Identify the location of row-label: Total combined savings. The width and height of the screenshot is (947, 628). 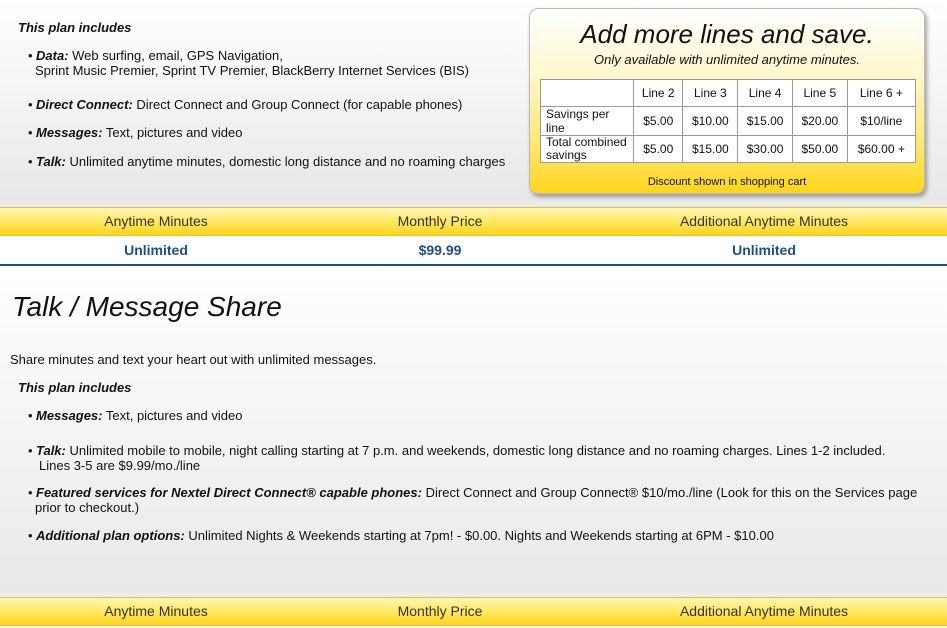
(587, 149).